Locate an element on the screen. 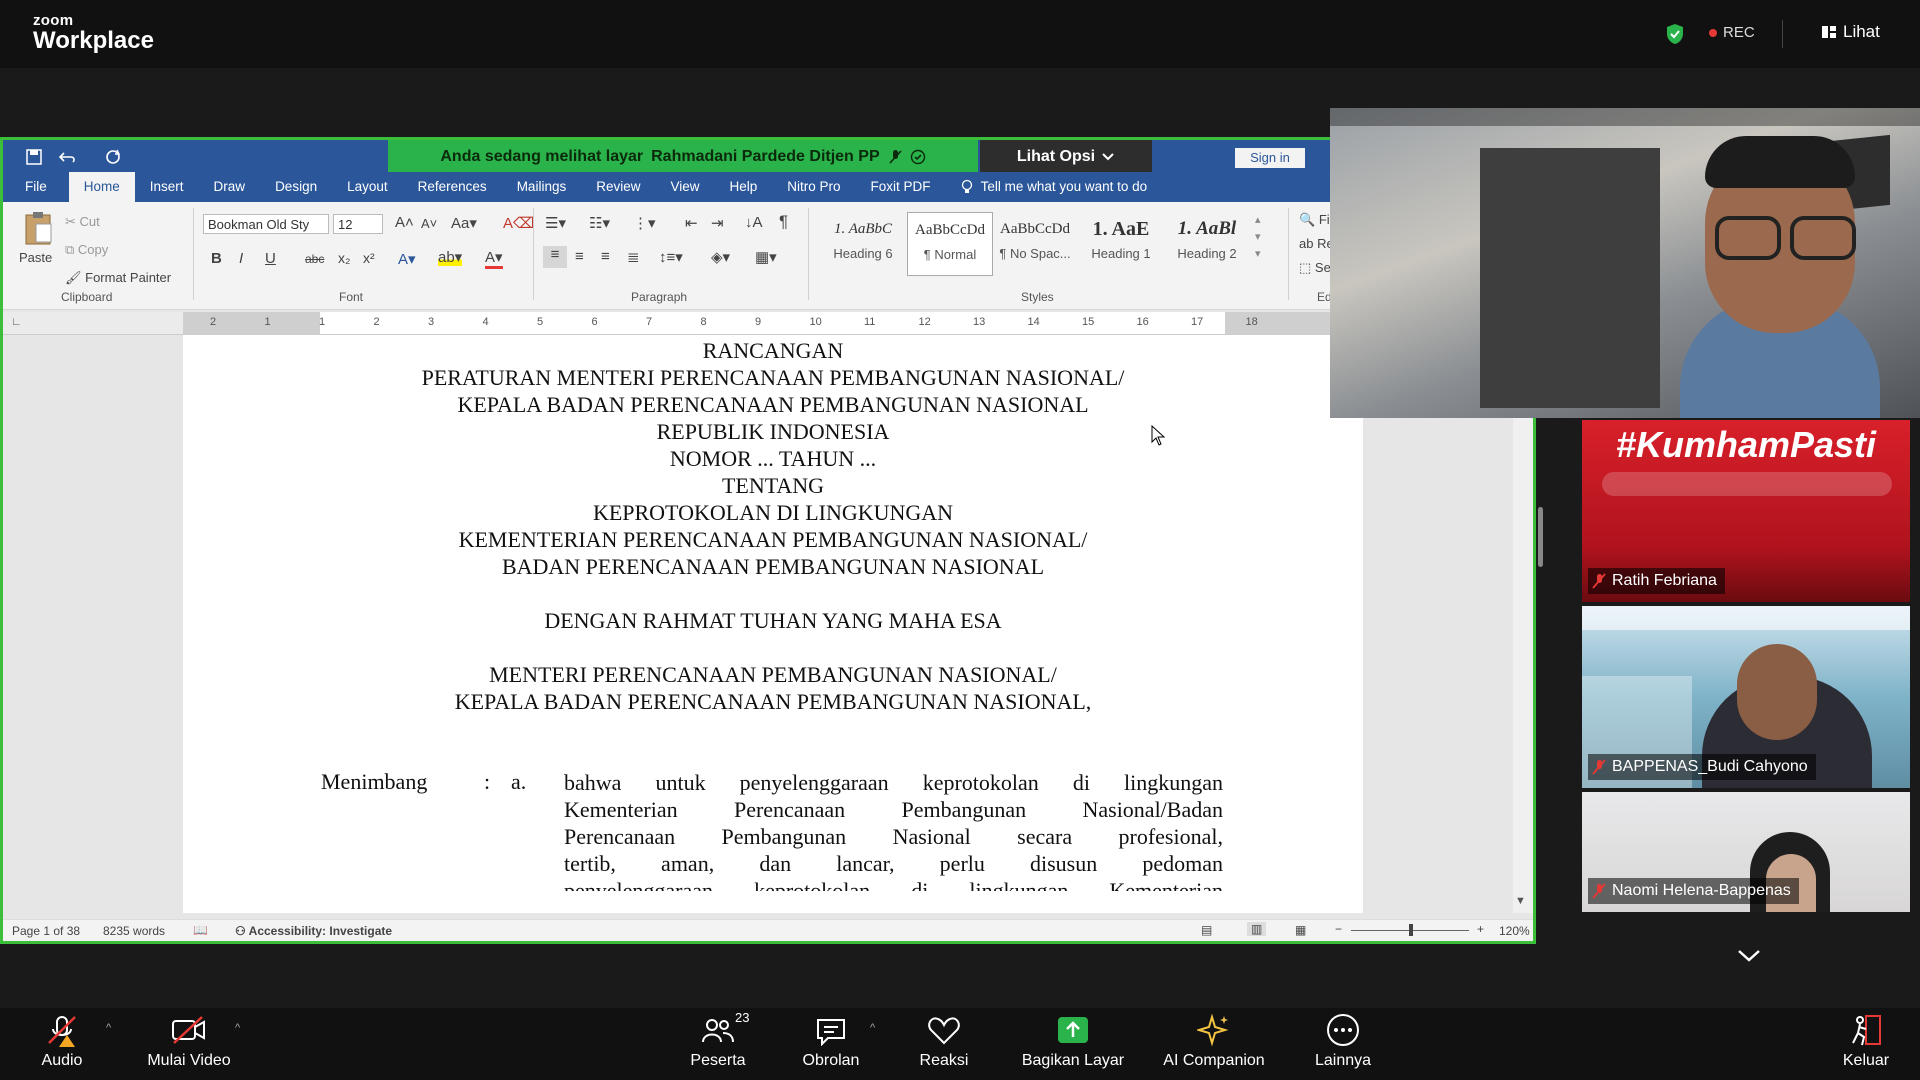  page-count: Page 1 of 38 is located at coordinates (46, 931).